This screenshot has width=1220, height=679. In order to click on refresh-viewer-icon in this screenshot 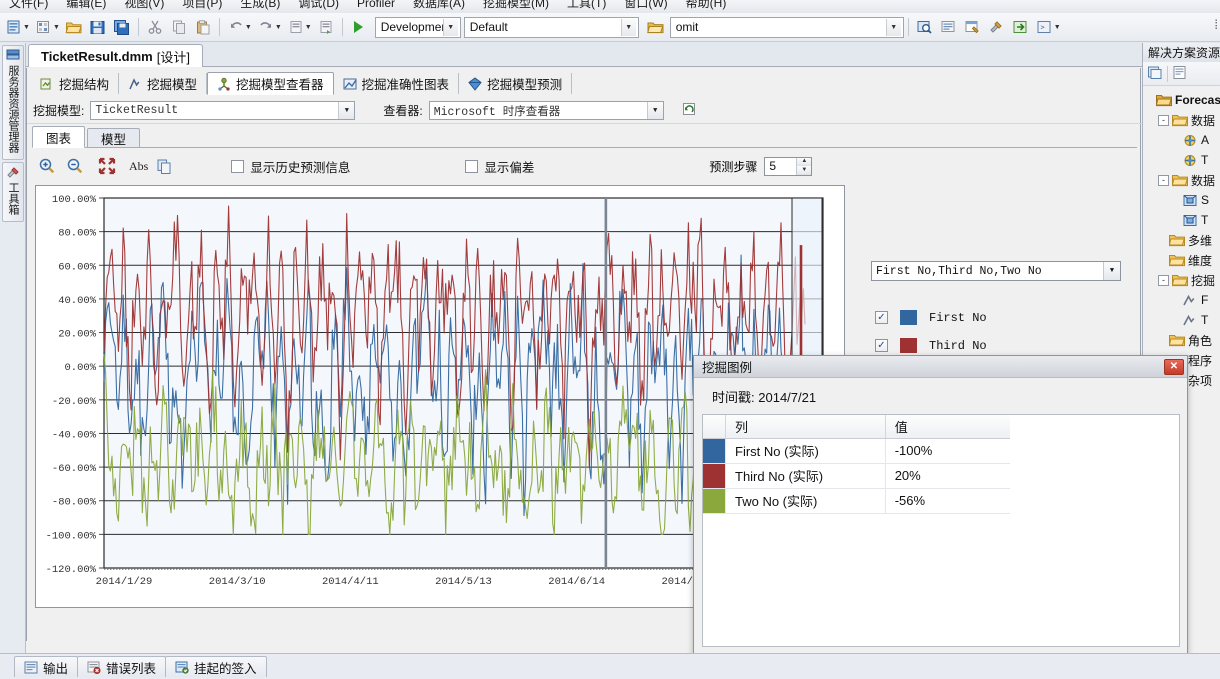, I will do `click(689, 111)`.